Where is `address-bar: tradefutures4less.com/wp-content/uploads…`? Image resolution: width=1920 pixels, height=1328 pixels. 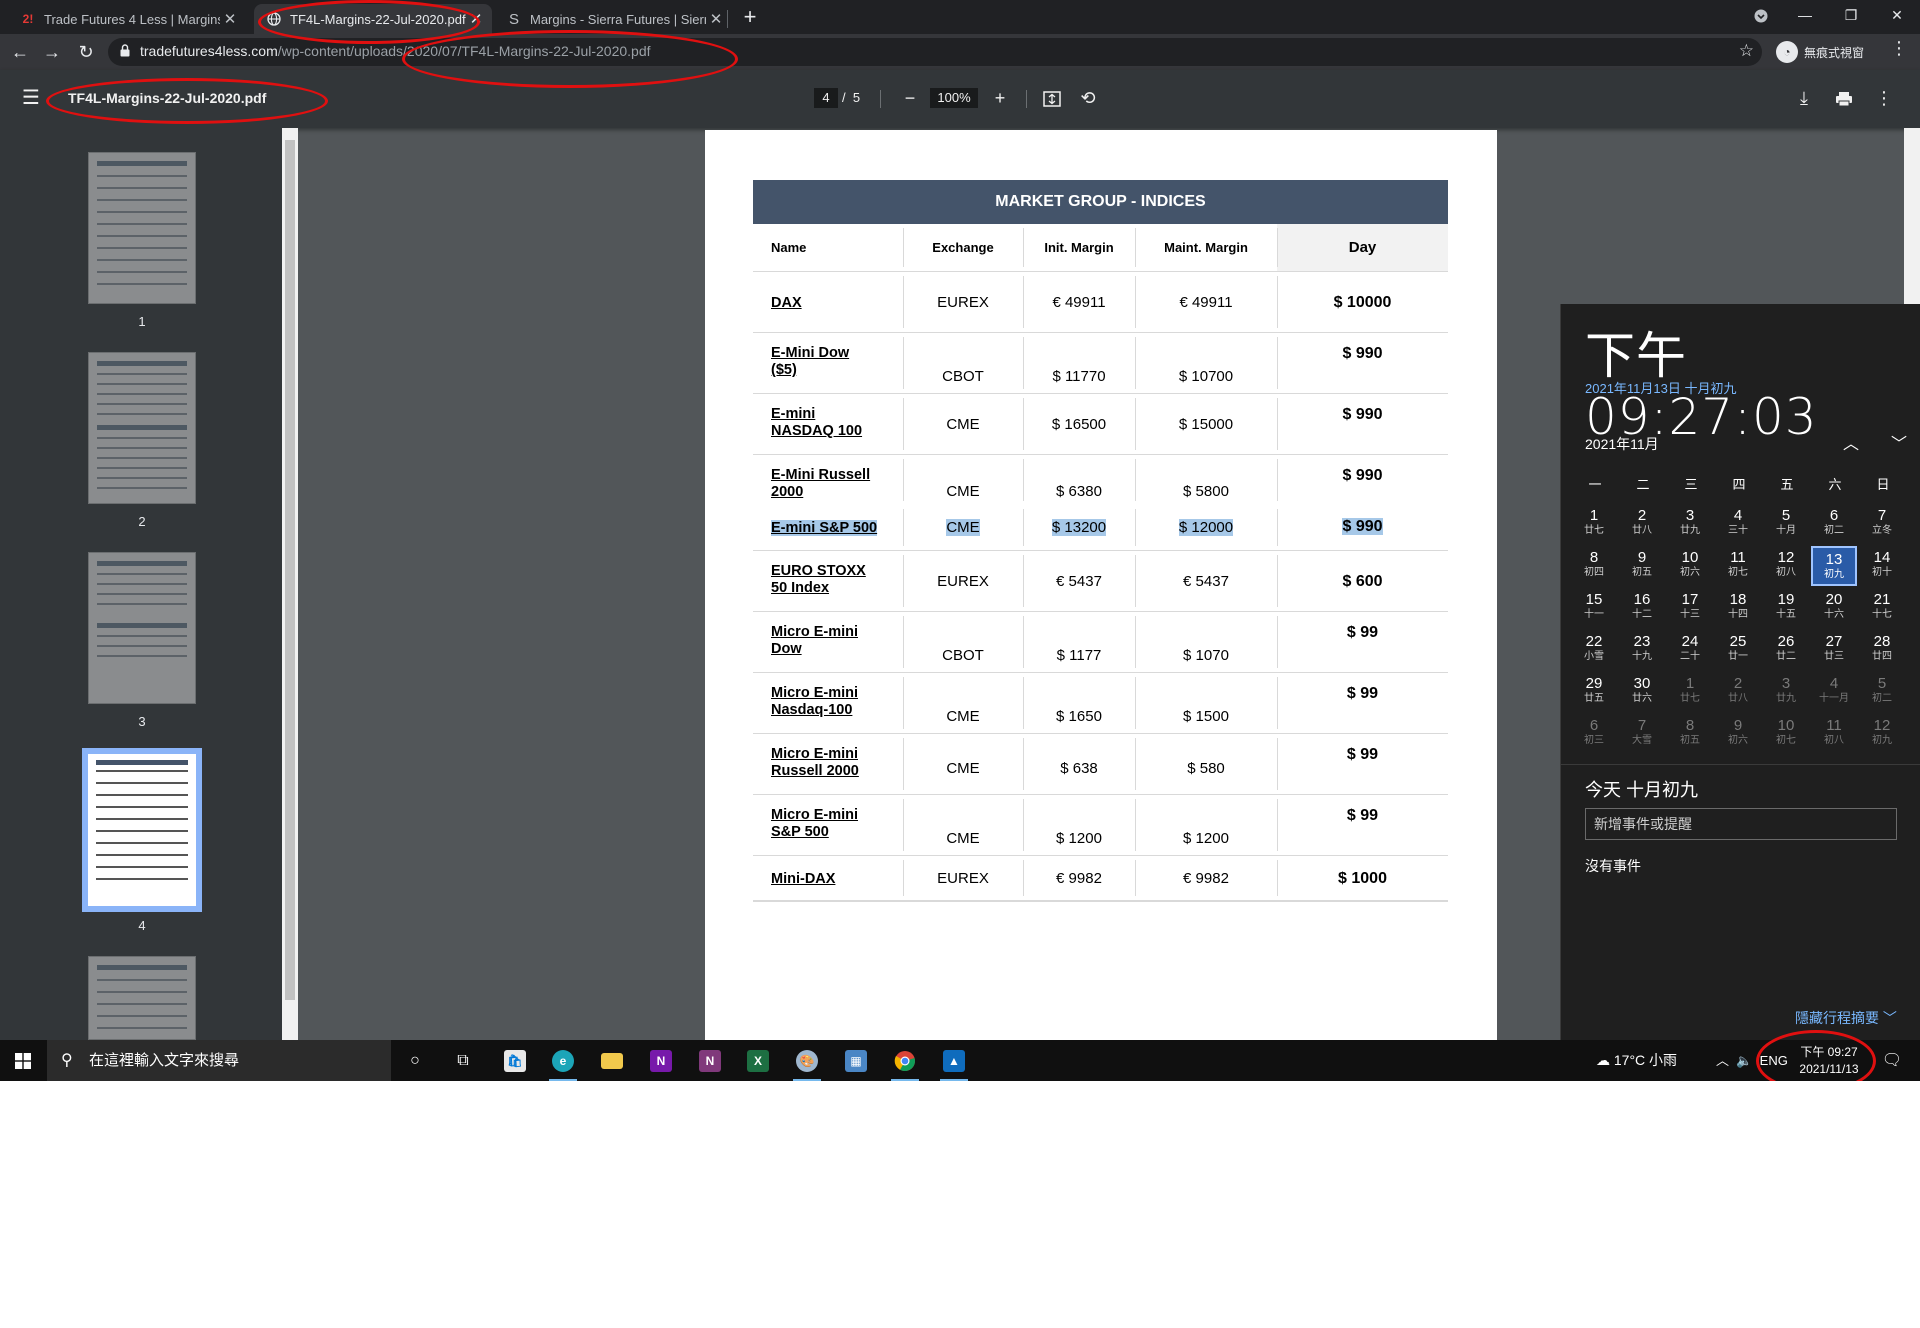 address-bar: tradefutures4less.com/wp-content/uploads… is located at coordinates (935, 52).